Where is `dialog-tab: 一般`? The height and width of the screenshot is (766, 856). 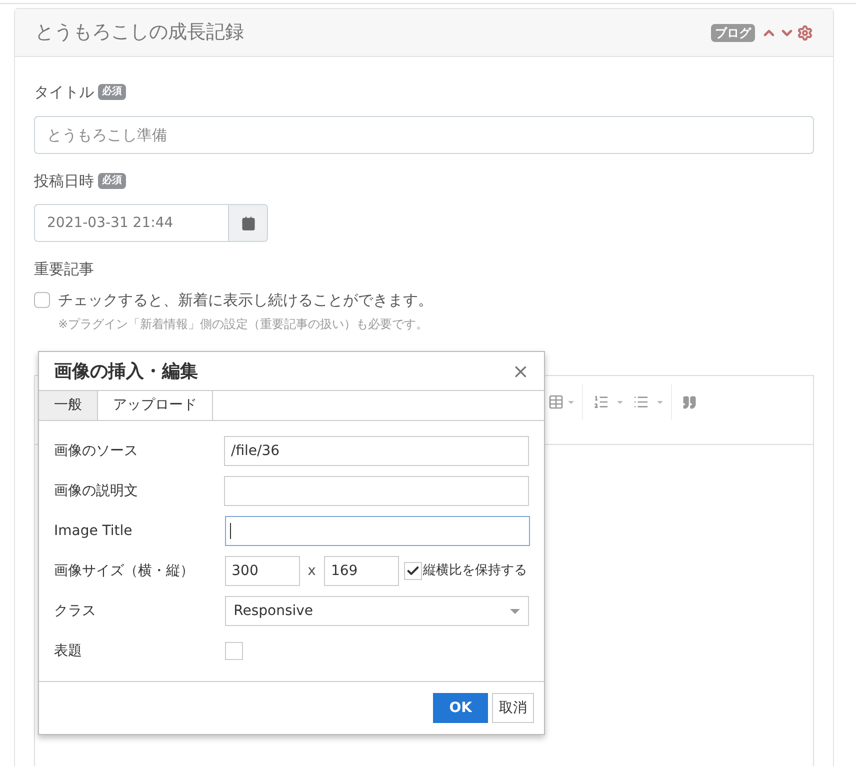
dialog-tab: 一般 is located at coordinates (68, 405).